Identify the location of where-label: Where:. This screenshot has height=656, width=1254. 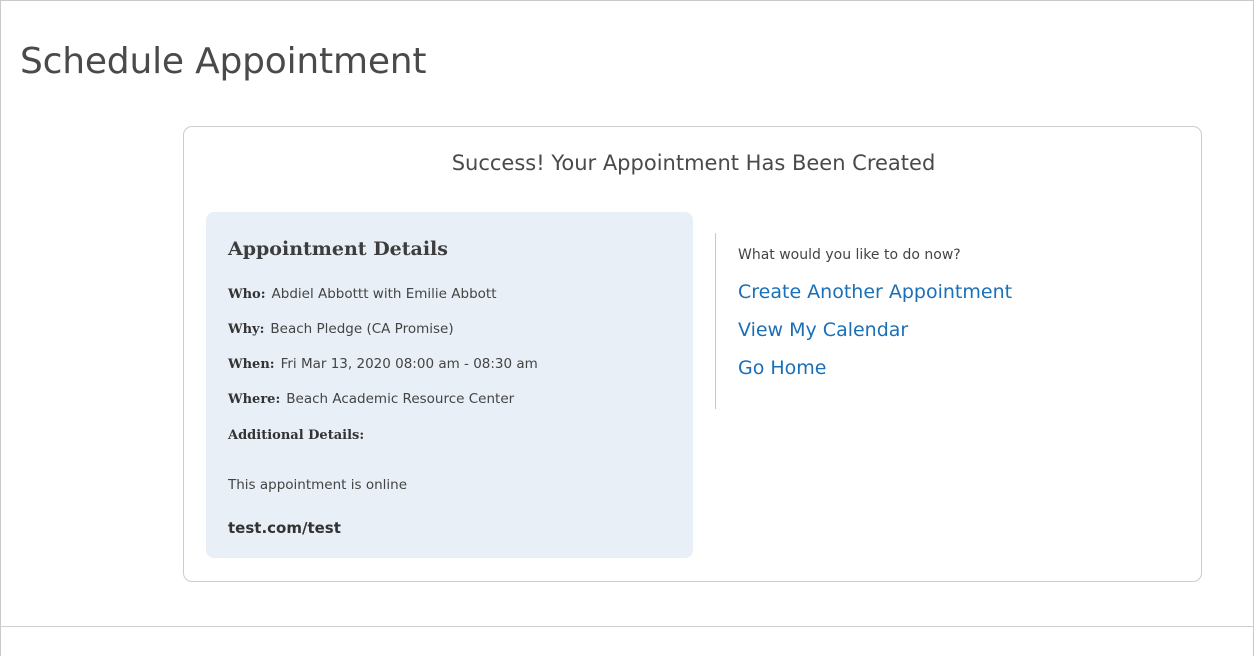
(254, 399).